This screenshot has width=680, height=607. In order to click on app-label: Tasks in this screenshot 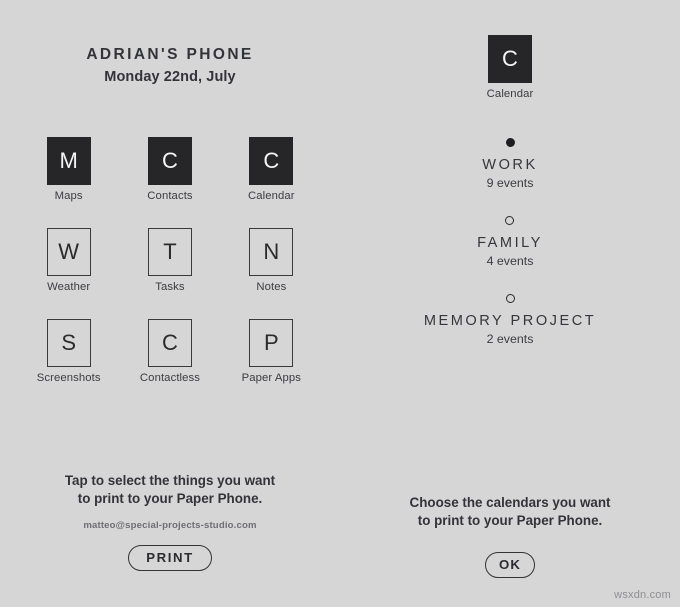, I will do `click(170, 287)`.